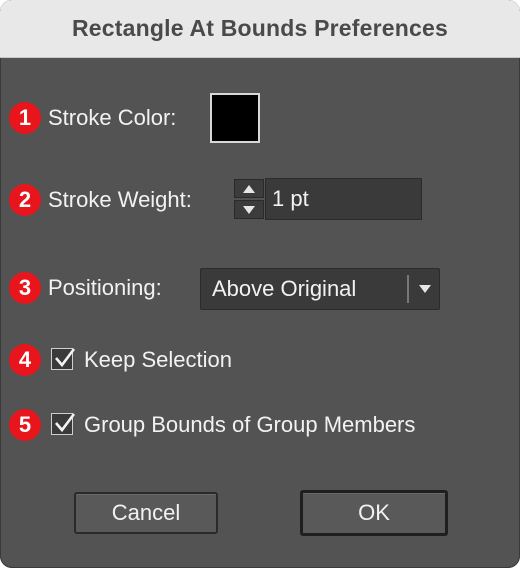 The image size is (520, 568). Describe the element at coordinates (112, 117) in the screenshot. I see `stroke-color-label: Stroke Color:` at that location.